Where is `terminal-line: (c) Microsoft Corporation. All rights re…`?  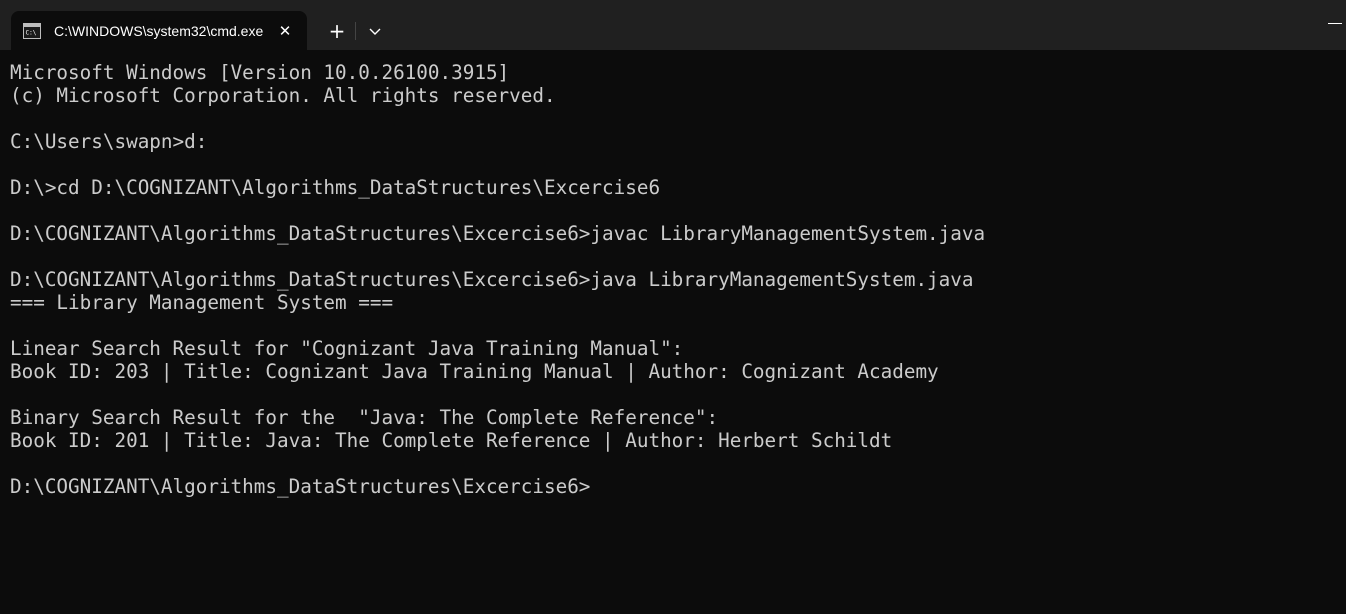
terminal-line: (c) Microsoft Corporation. All rights re… is located at coordinates (283, 95).